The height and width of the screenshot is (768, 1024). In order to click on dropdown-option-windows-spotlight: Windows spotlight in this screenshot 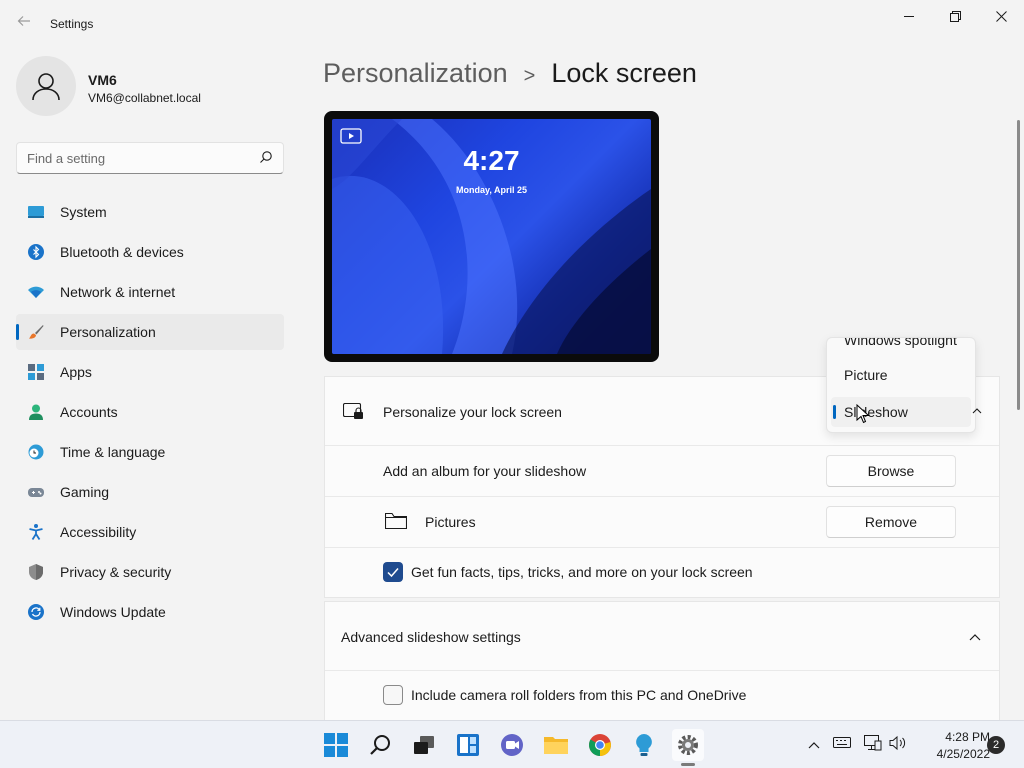, I will do `click(901, 346)`.